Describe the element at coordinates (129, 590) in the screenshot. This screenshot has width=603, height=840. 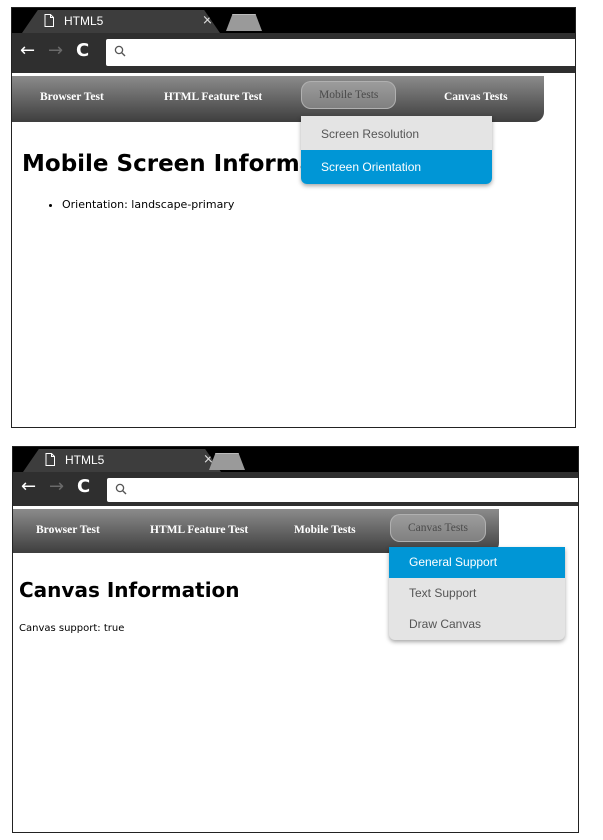
I see `page-title: Canvas Information` at that location.